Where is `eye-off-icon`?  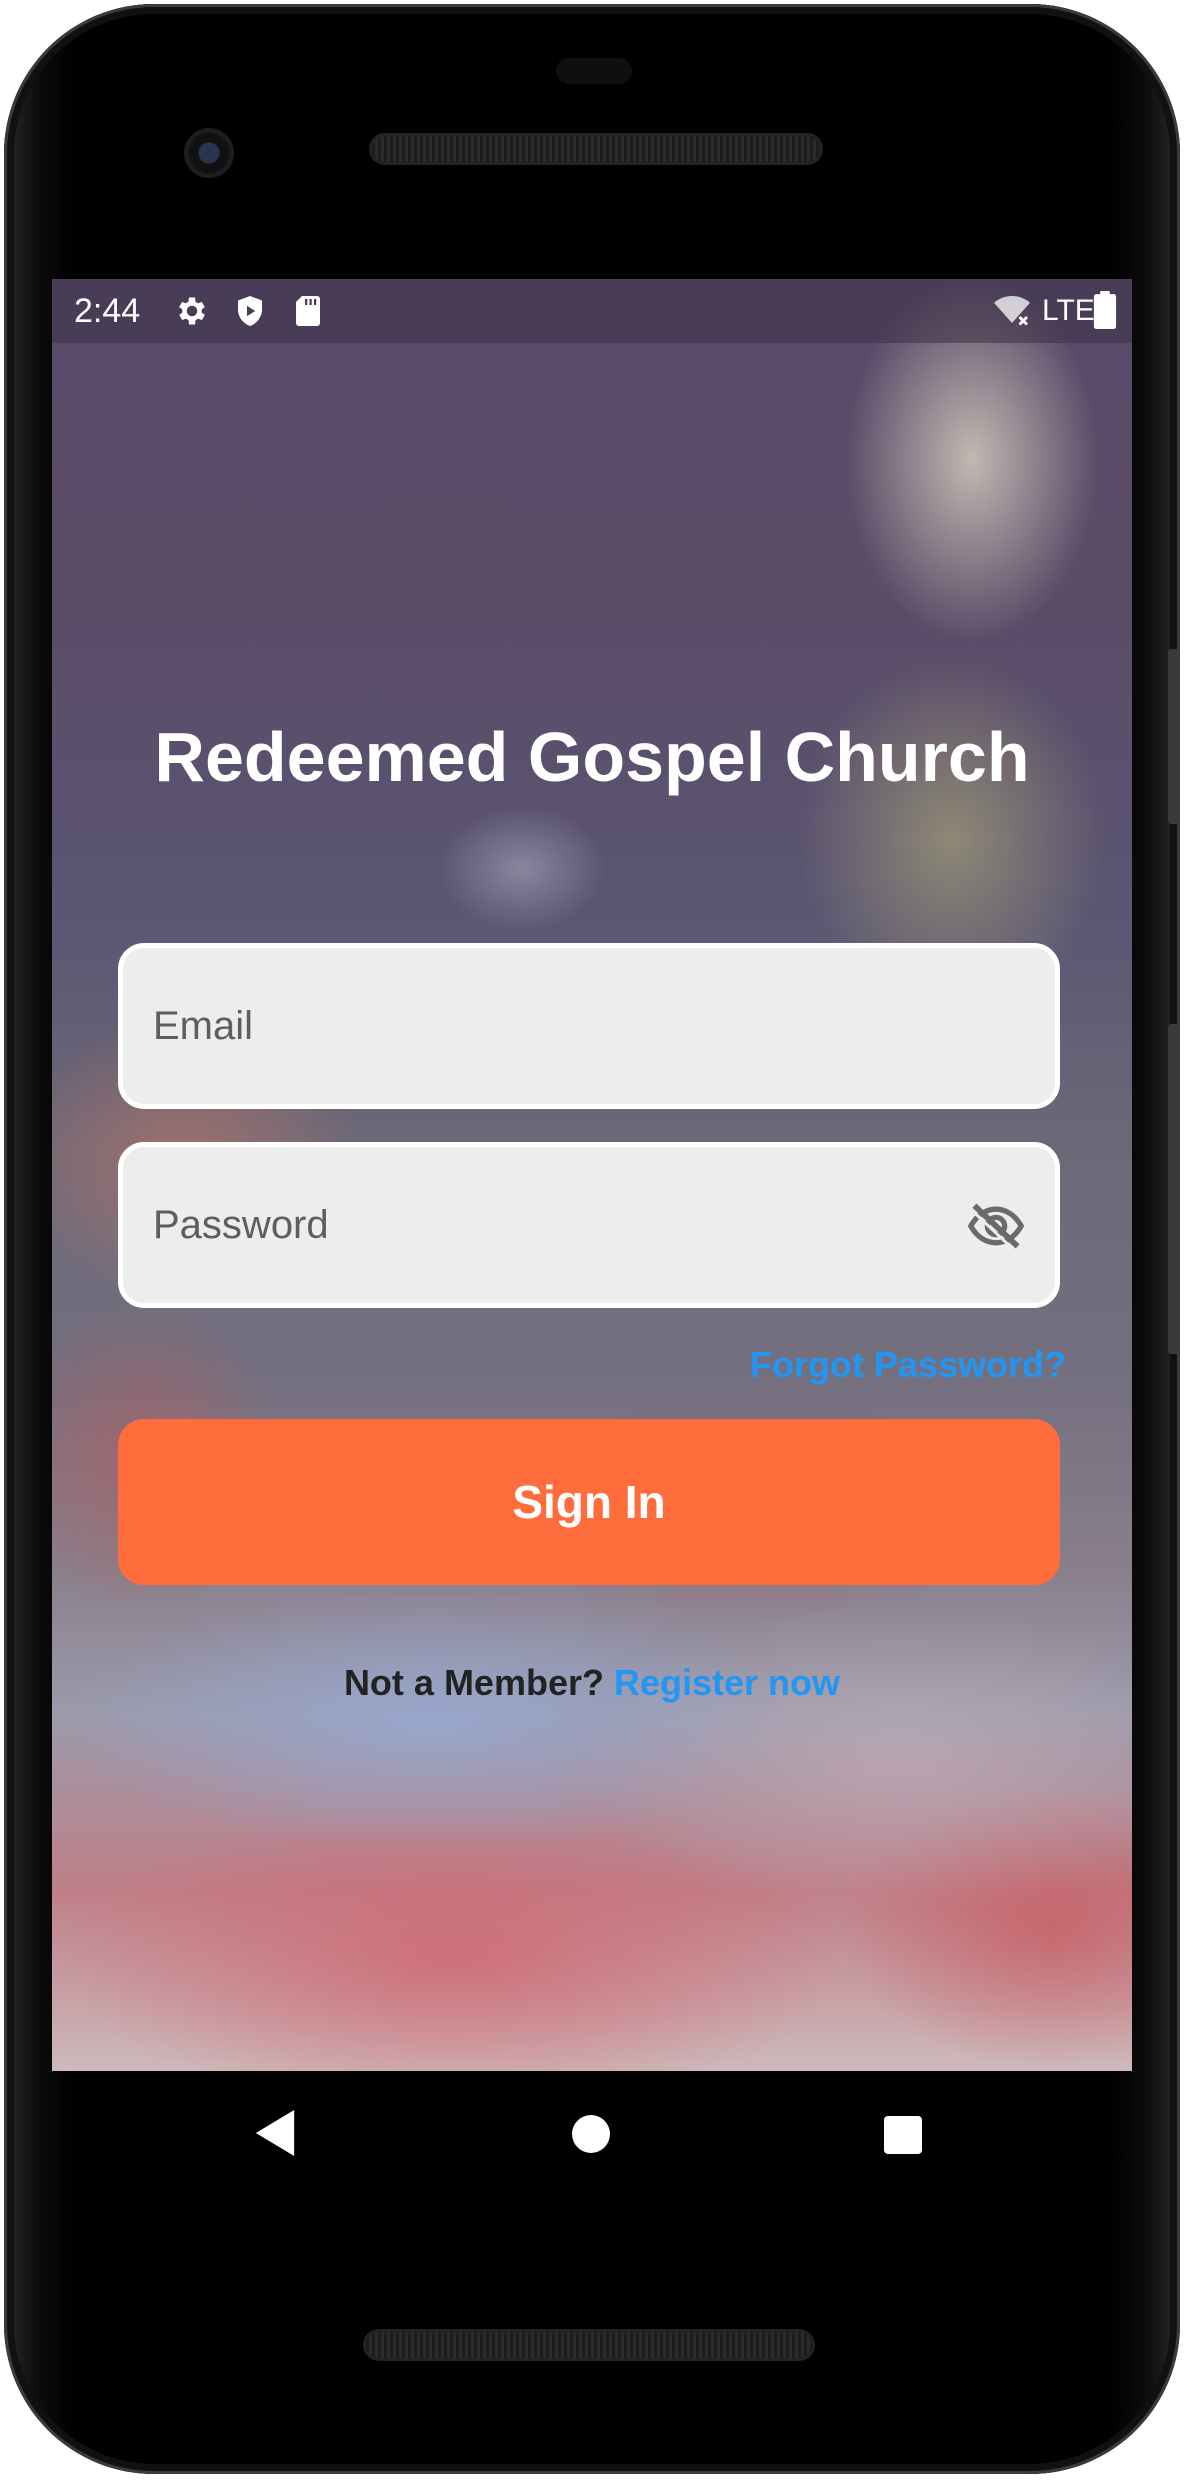 eye-off-icon is located at coordinates (996, 1226).